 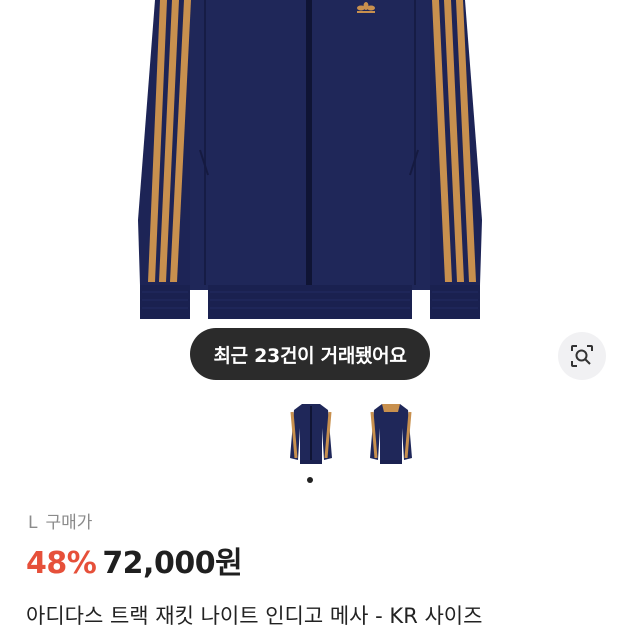 What do you see at coordinates (69, 523) in the screenshot?
I see `price-kind: 구매가` at bounding box center [69, 523].